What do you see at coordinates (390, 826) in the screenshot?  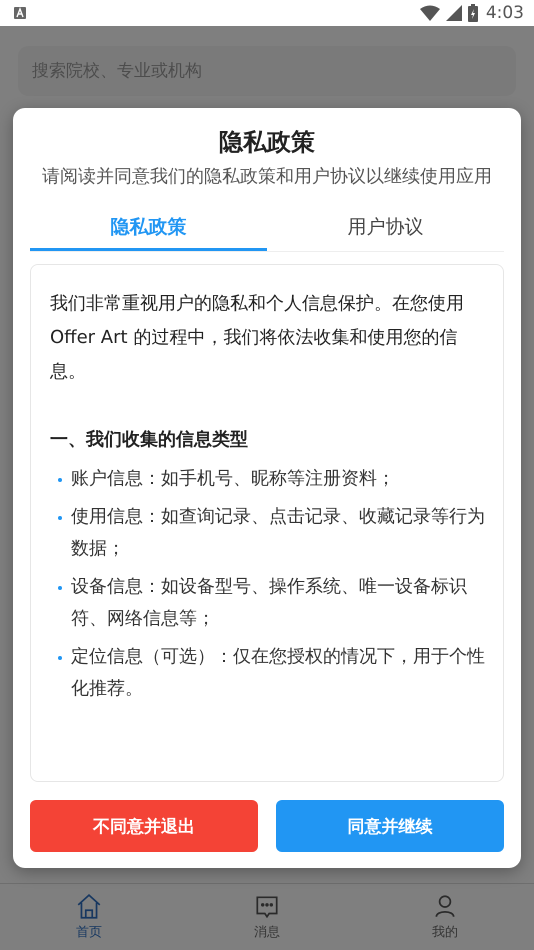 I see `accept-button: 同意并继续` at bounding box center [390, 826].